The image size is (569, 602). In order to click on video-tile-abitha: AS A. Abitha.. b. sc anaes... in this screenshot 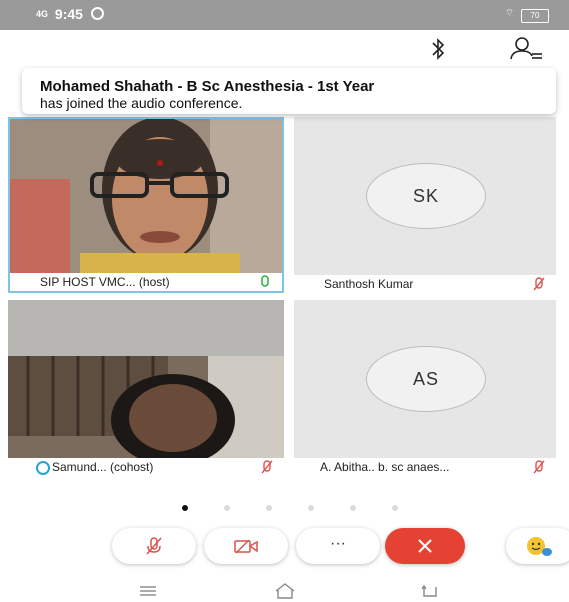, I will do `click(425, 388)`.